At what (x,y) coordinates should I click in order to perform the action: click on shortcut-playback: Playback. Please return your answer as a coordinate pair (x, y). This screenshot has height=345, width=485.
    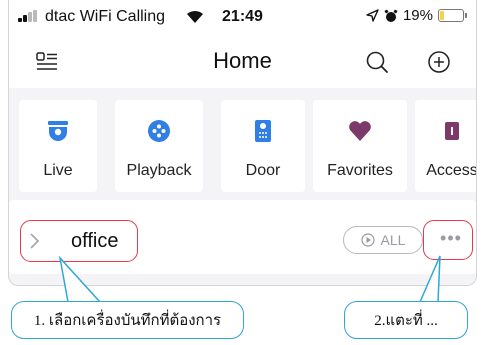
    Looking at the image, I should click on (159, 146).